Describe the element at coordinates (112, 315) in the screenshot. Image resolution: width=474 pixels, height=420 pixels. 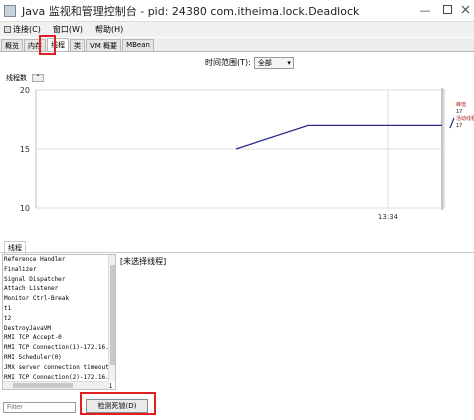
I see `vertical-scroll-thumb` at that location.